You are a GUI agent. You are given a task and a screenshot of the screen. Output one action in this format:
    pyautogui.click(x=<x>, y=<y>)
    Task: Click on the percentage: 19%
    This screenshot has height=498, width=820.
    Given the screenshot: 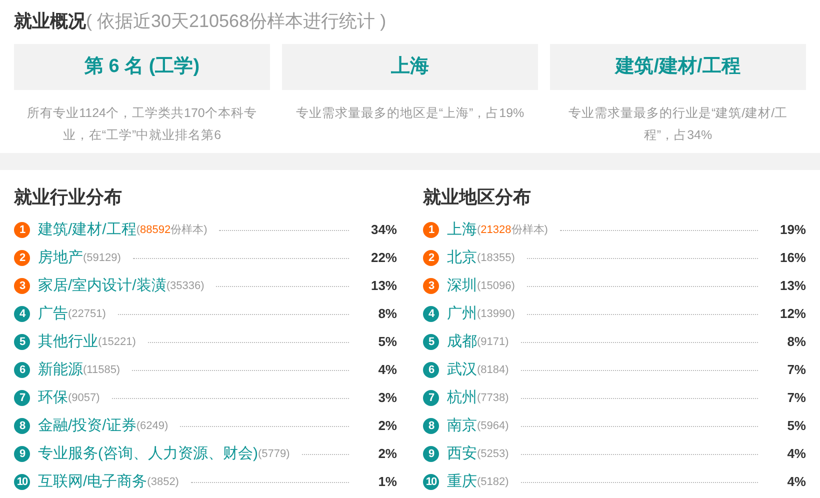 What is the action you would take?
    pyautogui.click(x=792, y=230)
    